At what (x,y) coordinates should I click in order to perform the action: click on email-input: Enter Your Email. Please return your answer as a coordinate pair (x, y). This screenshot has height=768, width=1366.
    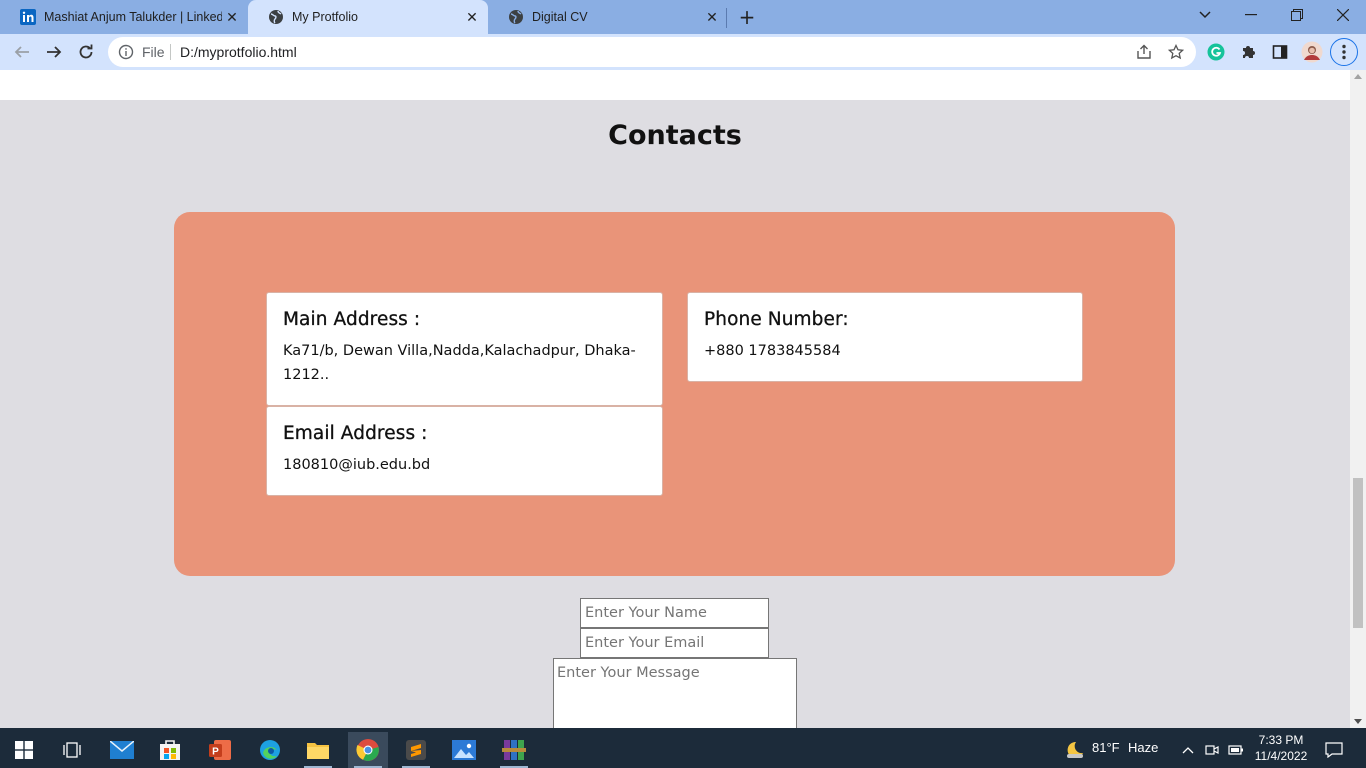
    Looking at the image, I should click on (674, 643).